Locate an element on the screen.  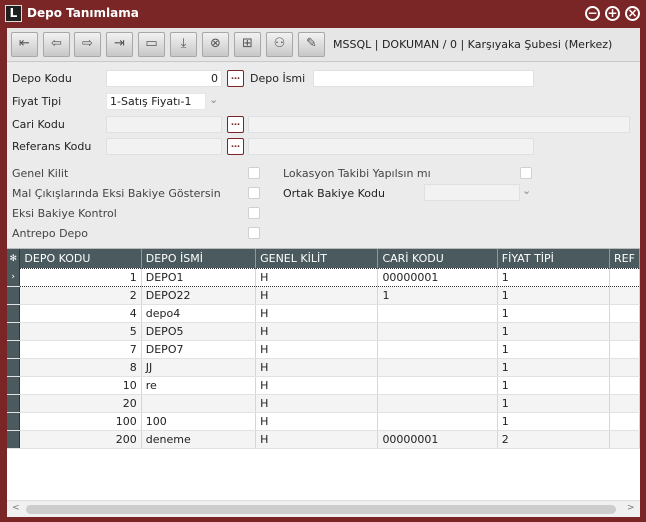
minimize-button: − is located at coordinates (592, 13).